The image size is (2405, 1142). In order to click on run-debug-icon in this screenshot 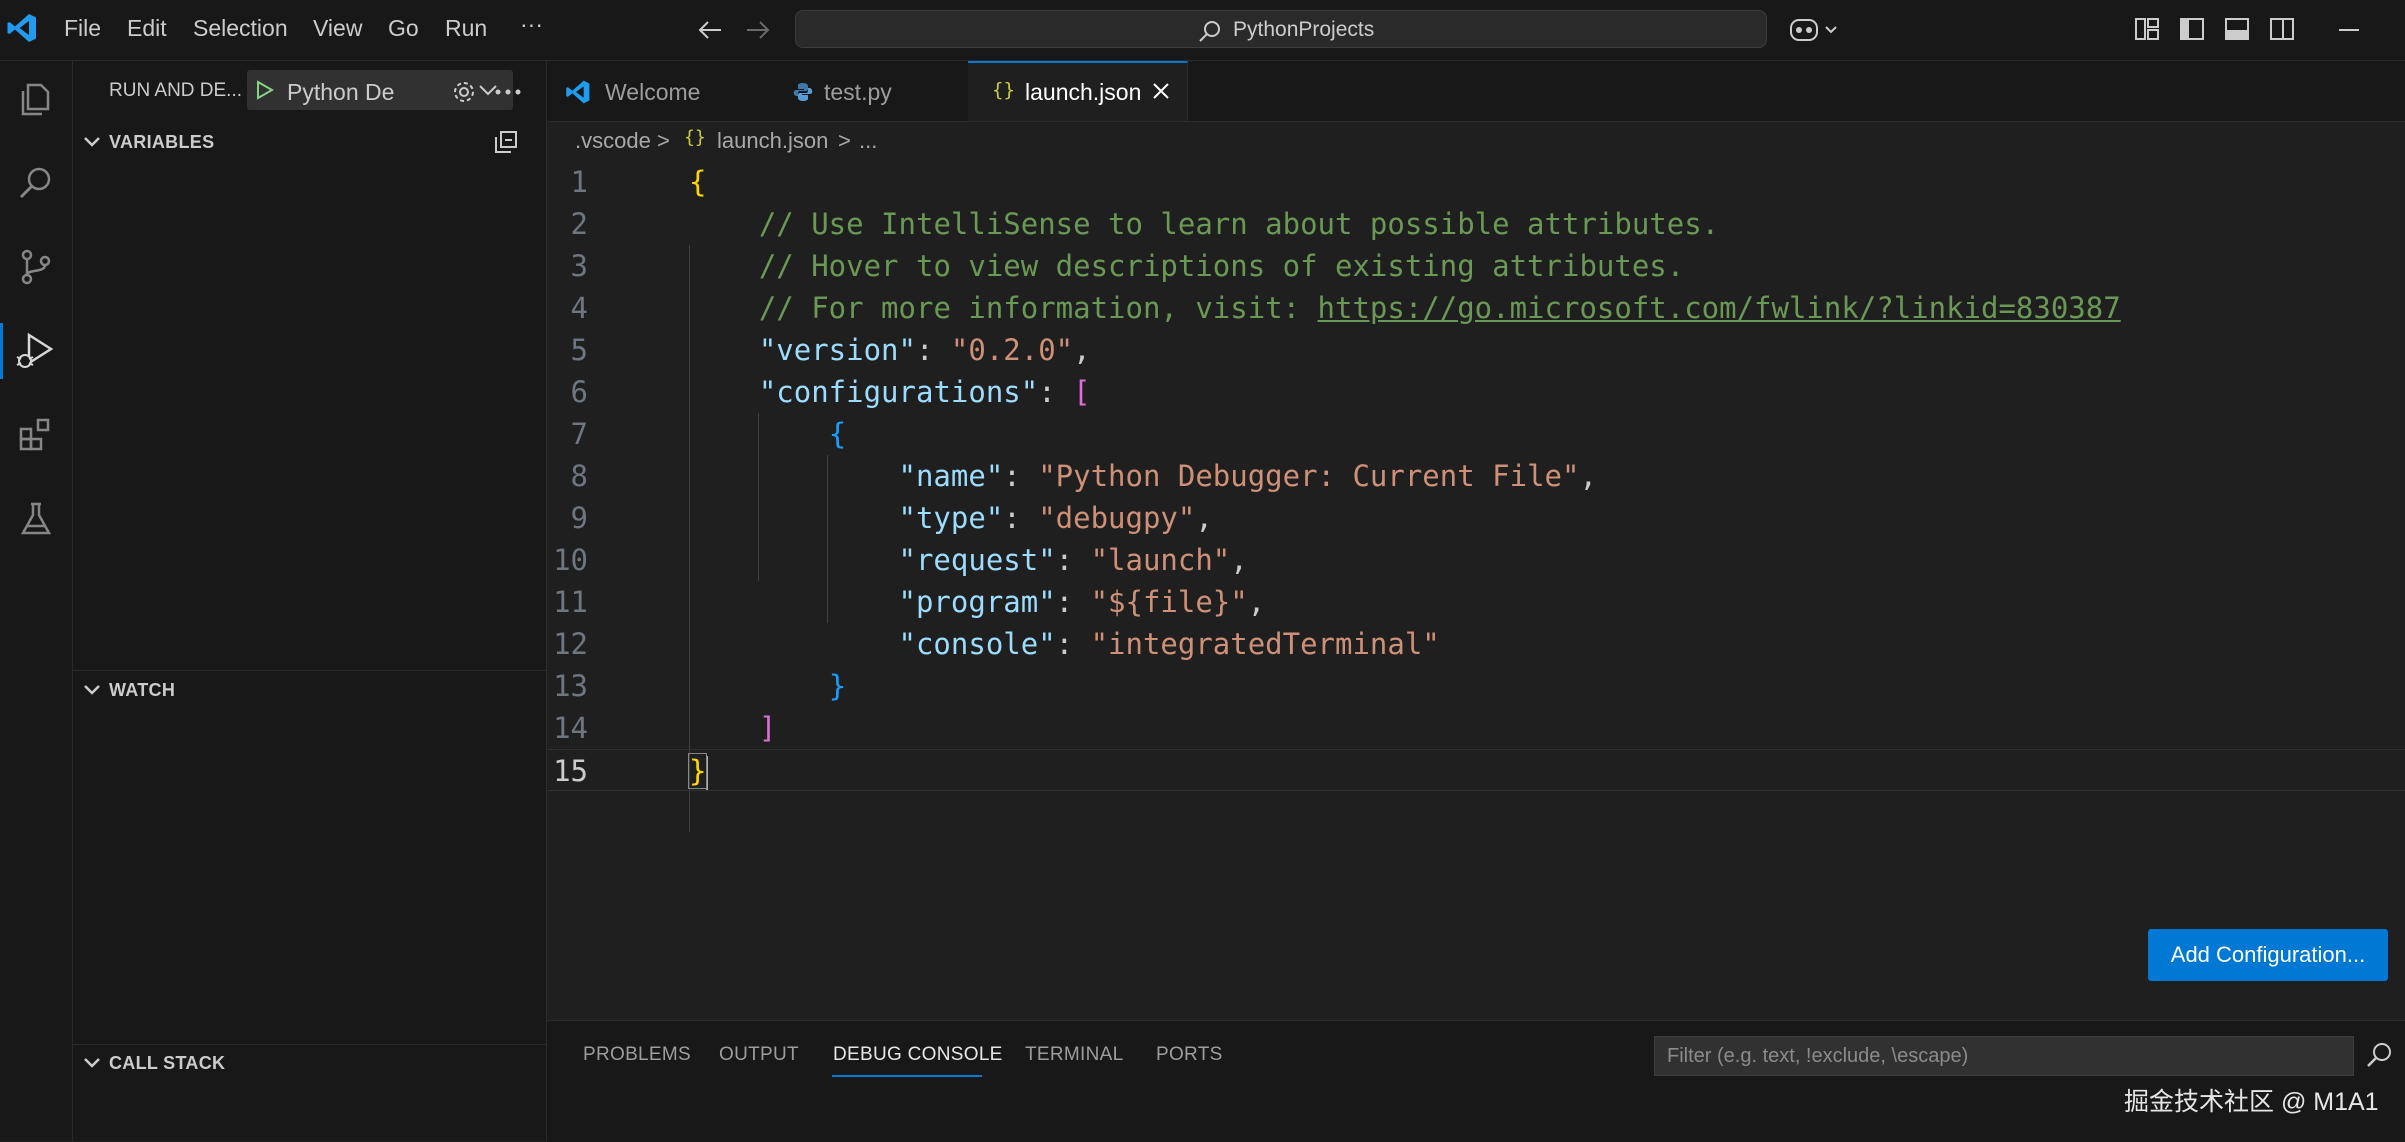, I will do `click(33, 351)`.